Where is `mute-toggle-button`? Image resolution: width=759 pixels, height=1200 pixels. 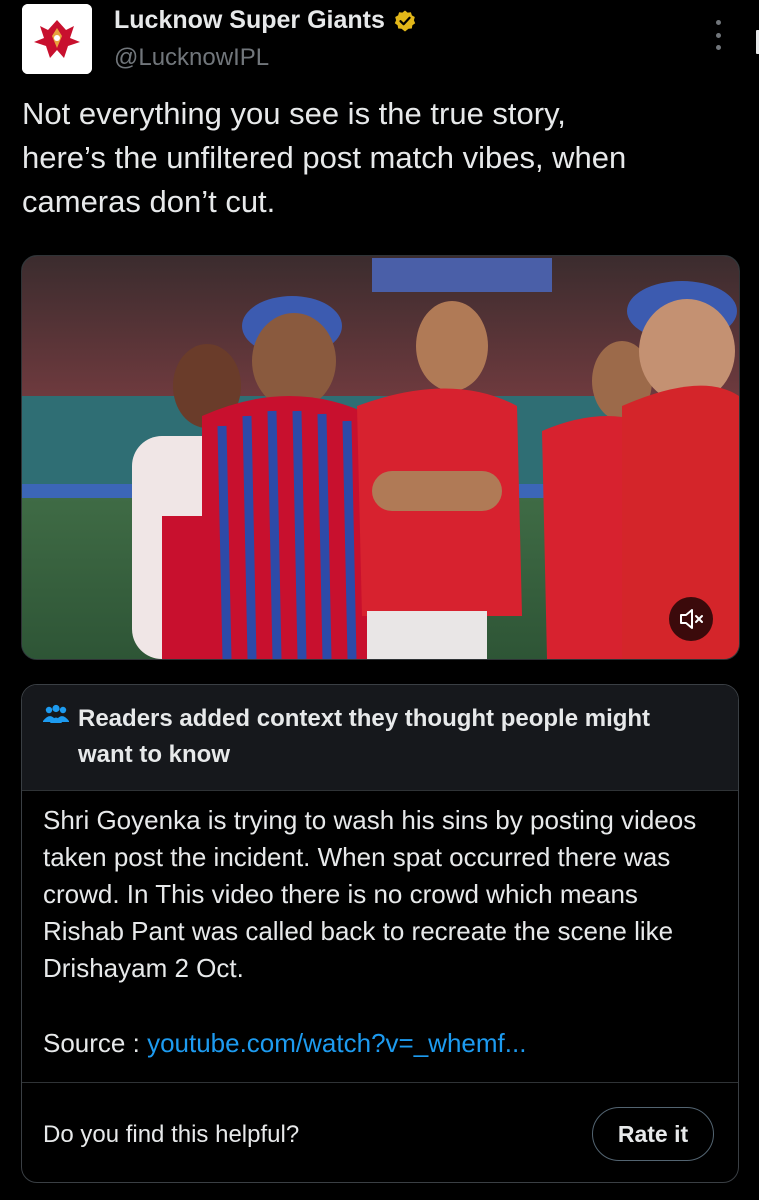 mute-toggle-button is located at coordinates (691, 619).